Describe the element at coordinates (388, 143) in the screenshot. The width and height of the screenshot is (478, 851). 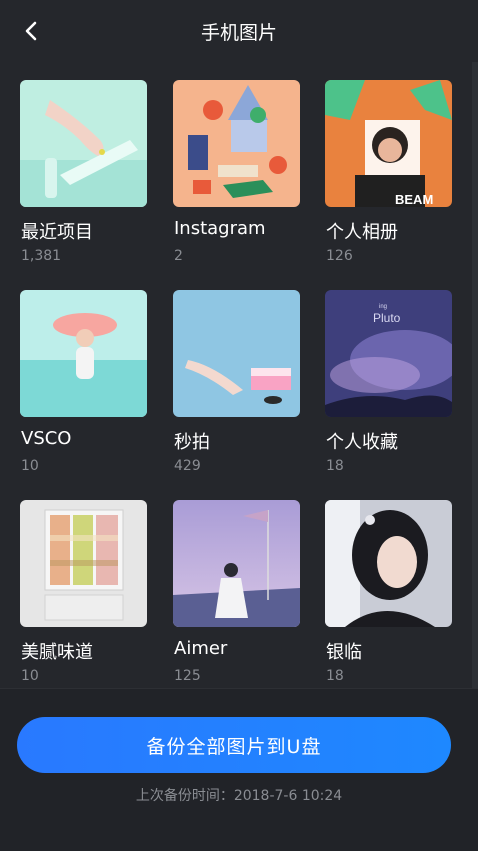
I see `album-thumbnail: BEAM` at that location.